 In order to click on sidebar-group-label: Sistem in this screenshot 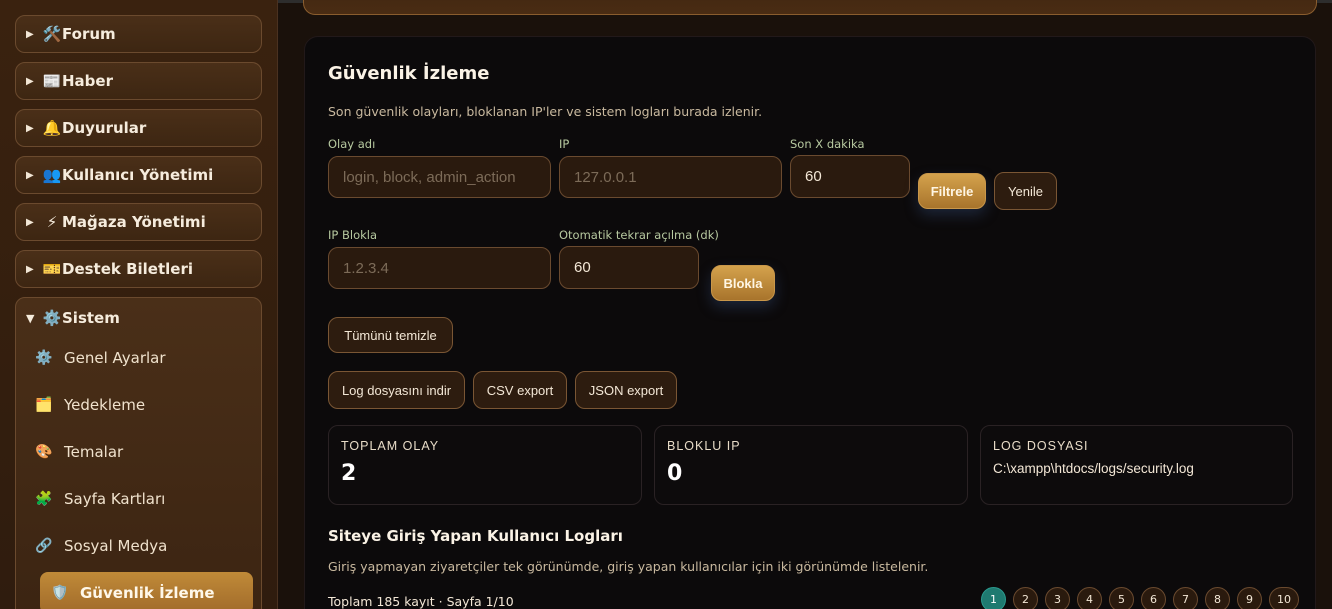, I will do `click(91, 318)`.